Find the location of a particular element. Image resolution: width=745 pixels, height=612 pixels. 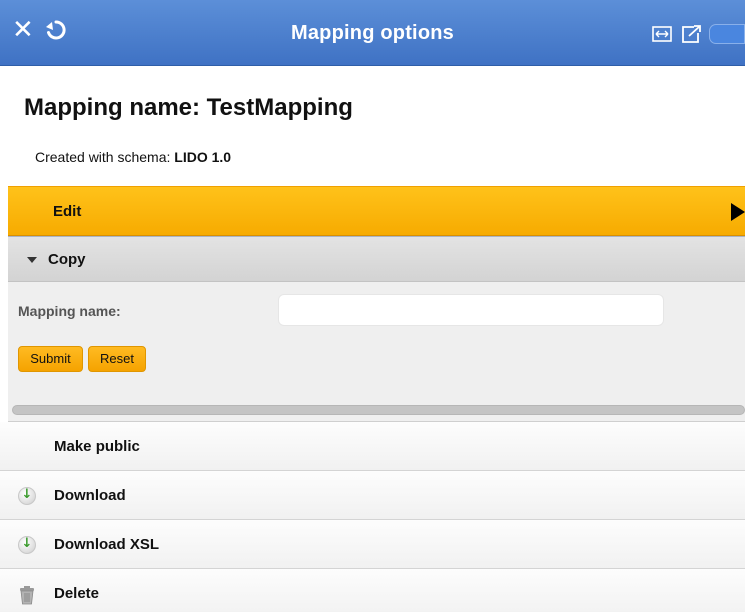

schema-info: Created with schema: LIDO 1.0 is located at coordinates (133, 157).